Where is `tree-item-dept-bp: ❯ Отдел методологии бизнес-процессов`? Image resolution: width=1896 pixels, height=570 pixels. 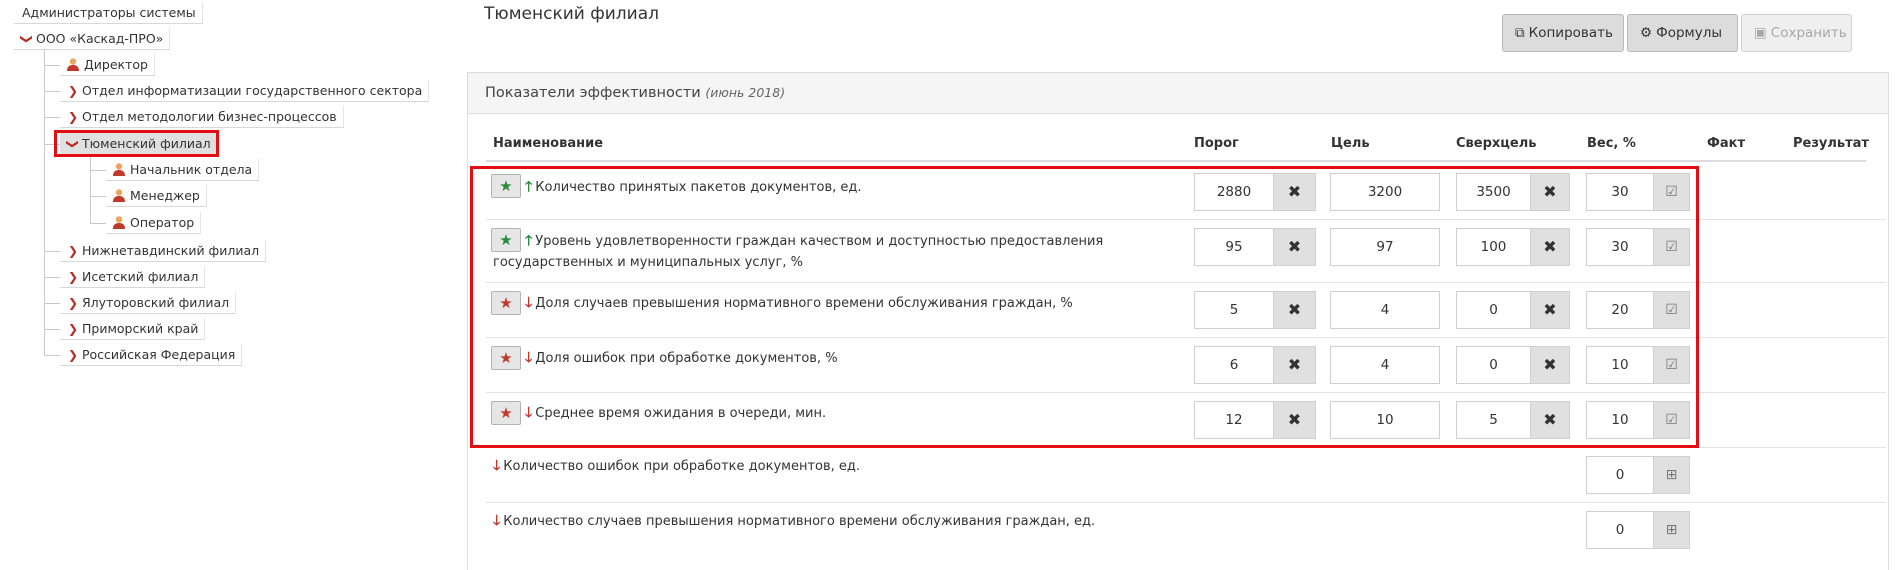 tree-item-dept-bp: ❯ Отдел методологии бизнес-процессов is located at coordinates (202, 117).